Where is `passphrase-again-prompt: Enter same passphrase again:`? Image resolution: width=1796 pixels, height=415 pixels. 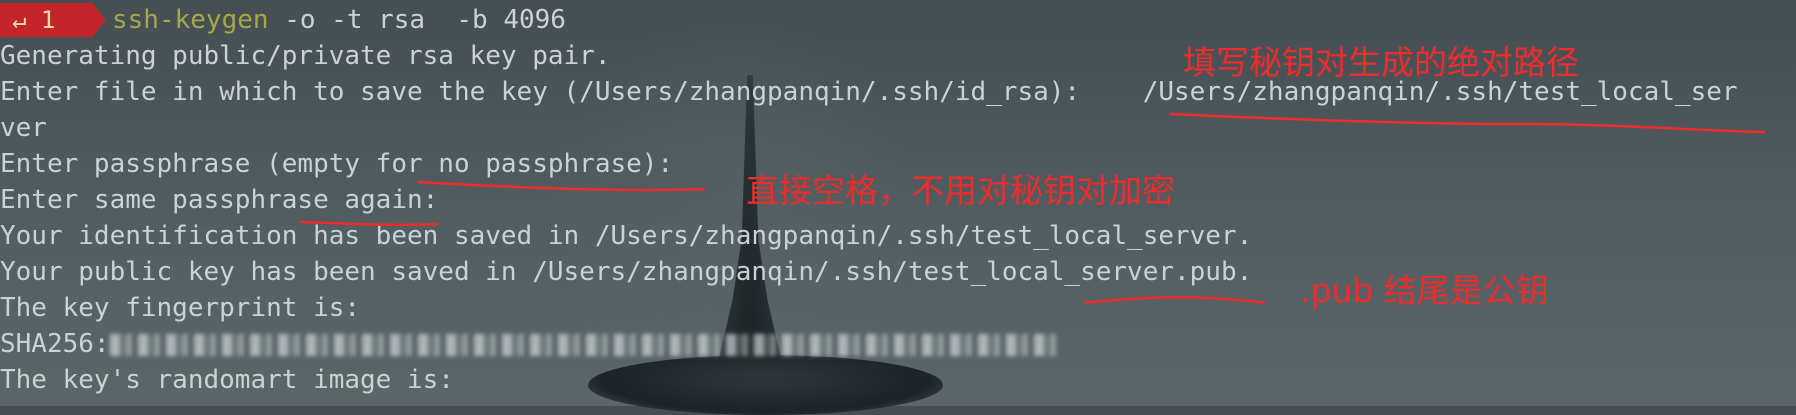 passphrase-again-prompt: Enter same passphrase again: is located at coordinates (219, 200).